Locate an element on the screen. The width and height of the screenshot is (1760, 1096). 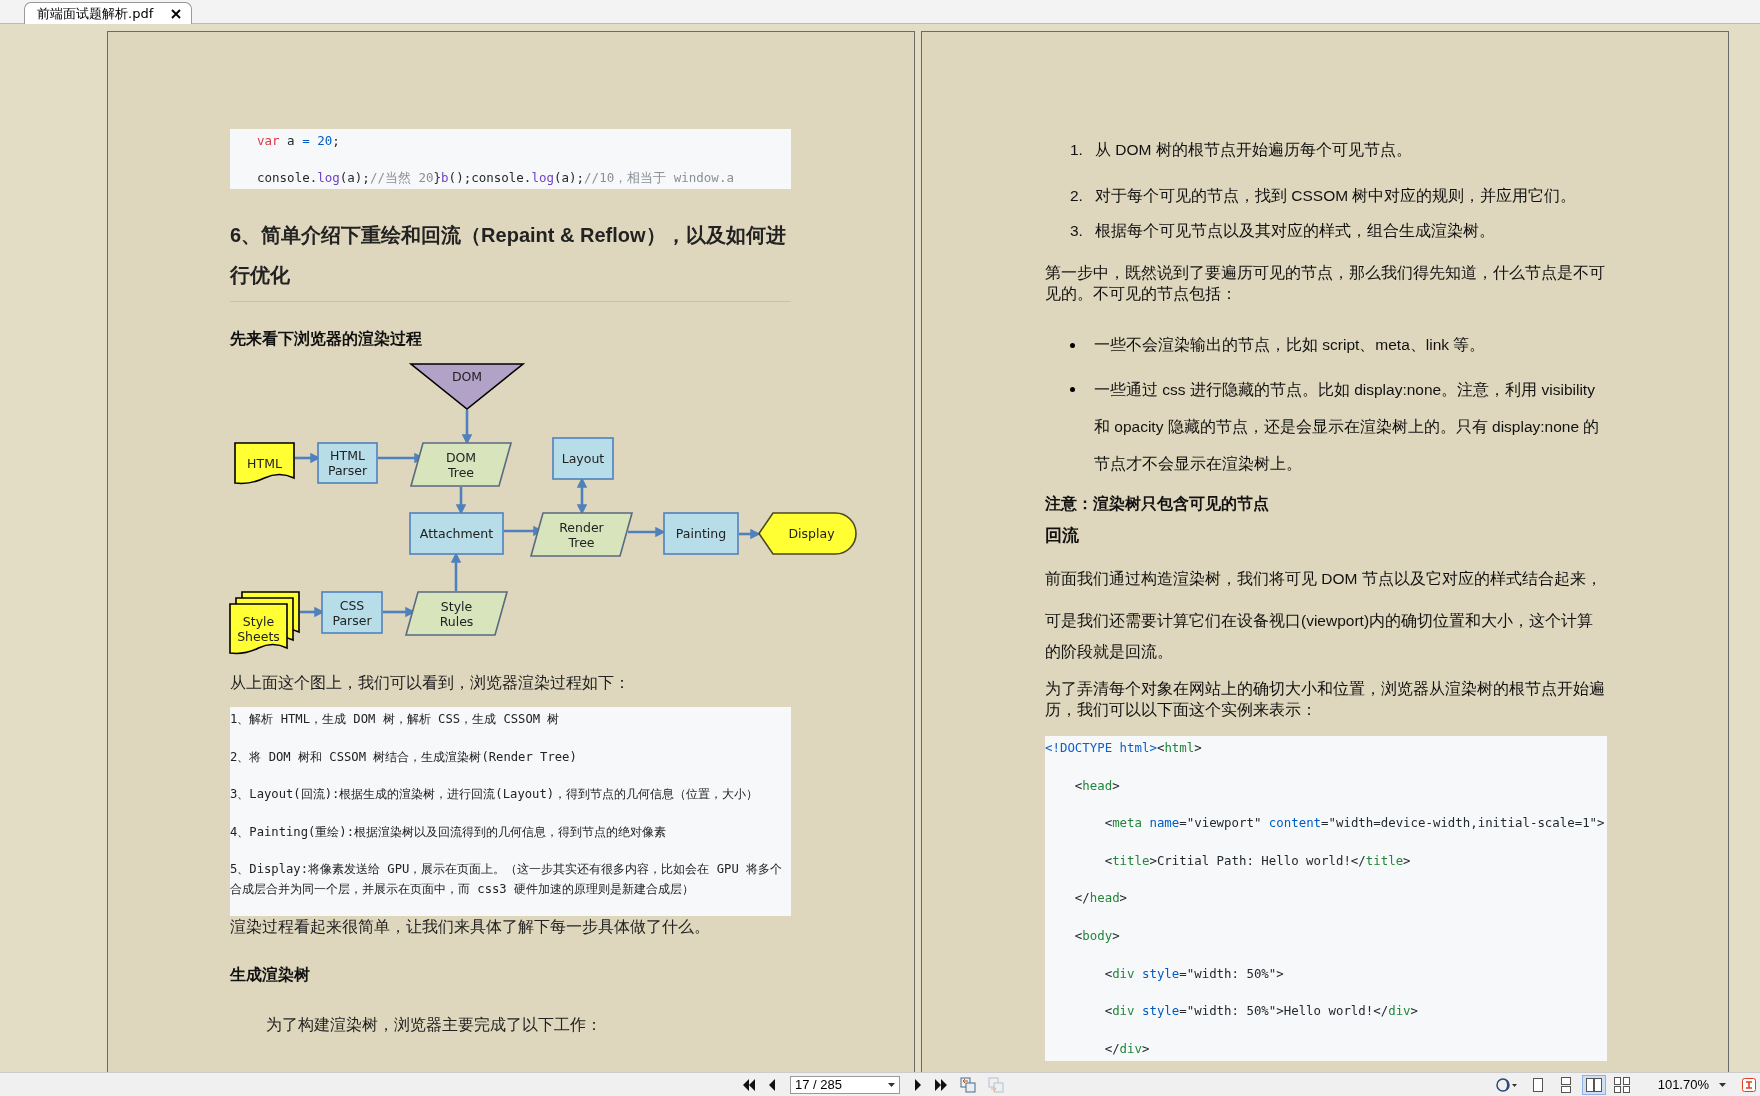
list-item-text: 一些通过 css 进行隐藏的节点。比如 display:none。注意，利用 visibility 和 opacity 隐藏的节点，还是会显示在渲染树上的。只有 display:none 的节点才不会显示在渲染树上。 is located at coordinates (1347, 427).